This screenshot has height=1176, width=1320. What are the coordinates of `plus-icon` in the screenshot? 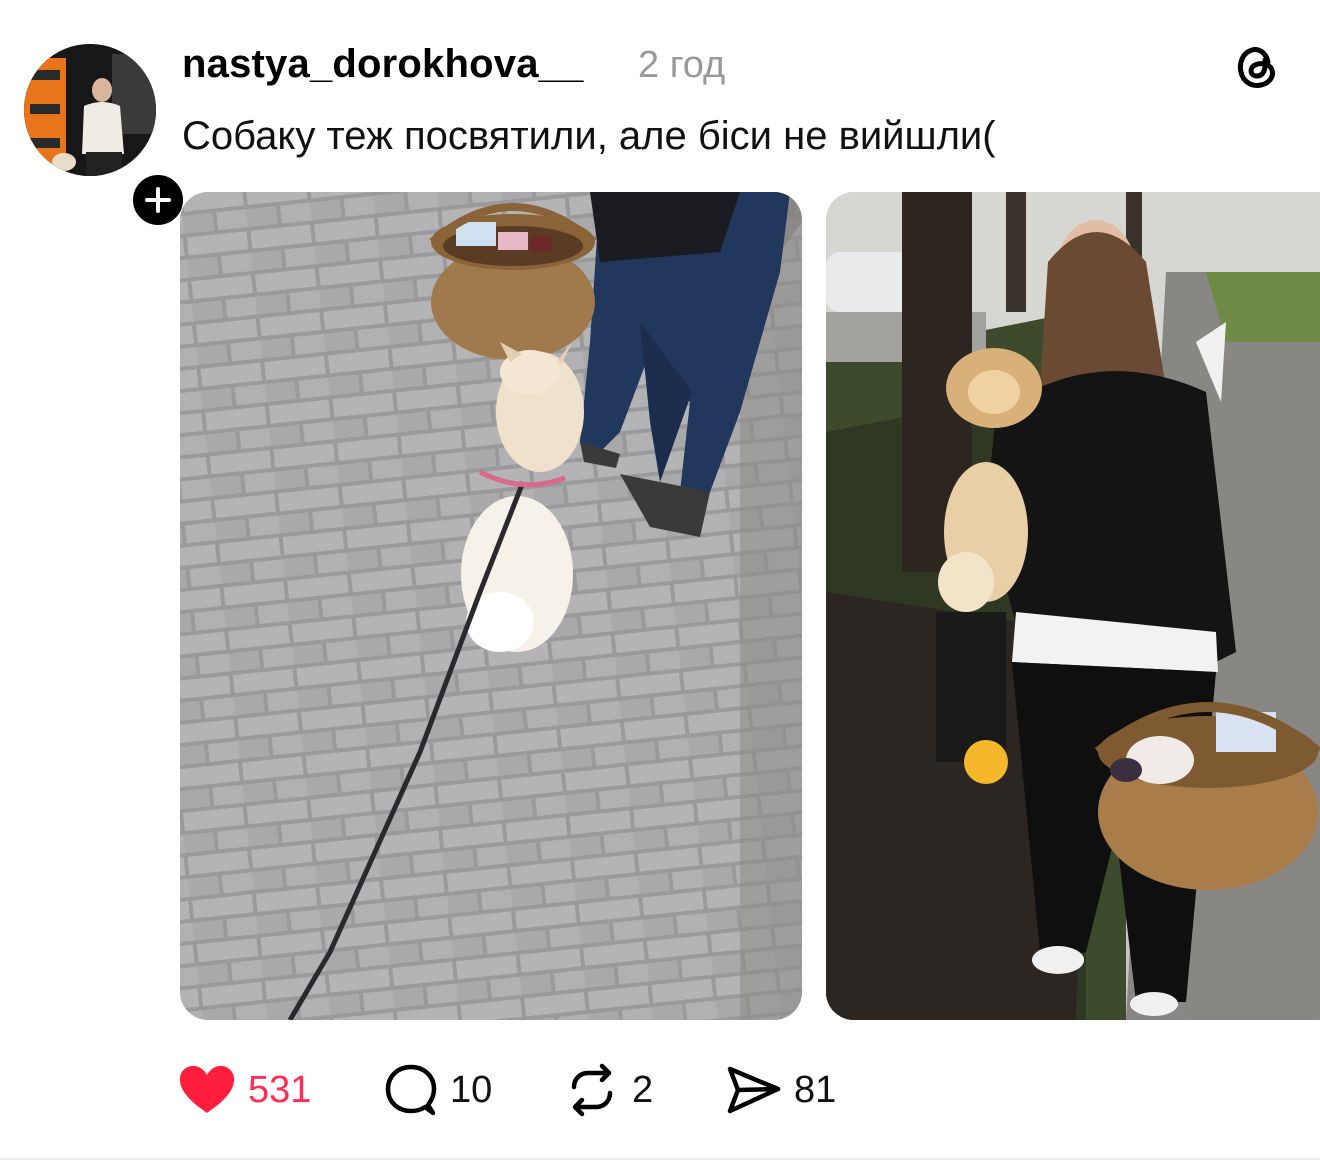 It's located at (158, 200).